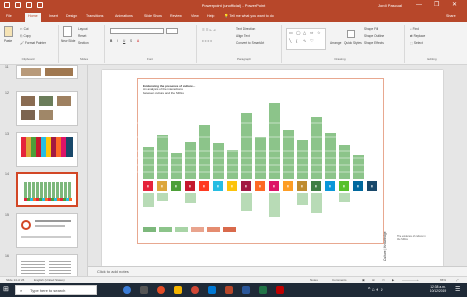 Image resolution: width=467 pixels, height=297 pixels. What do you see at coordinates (245, 29) in the screenshot?
I see `text-direction-button: Text Direction` at bounding box center [245, 29].